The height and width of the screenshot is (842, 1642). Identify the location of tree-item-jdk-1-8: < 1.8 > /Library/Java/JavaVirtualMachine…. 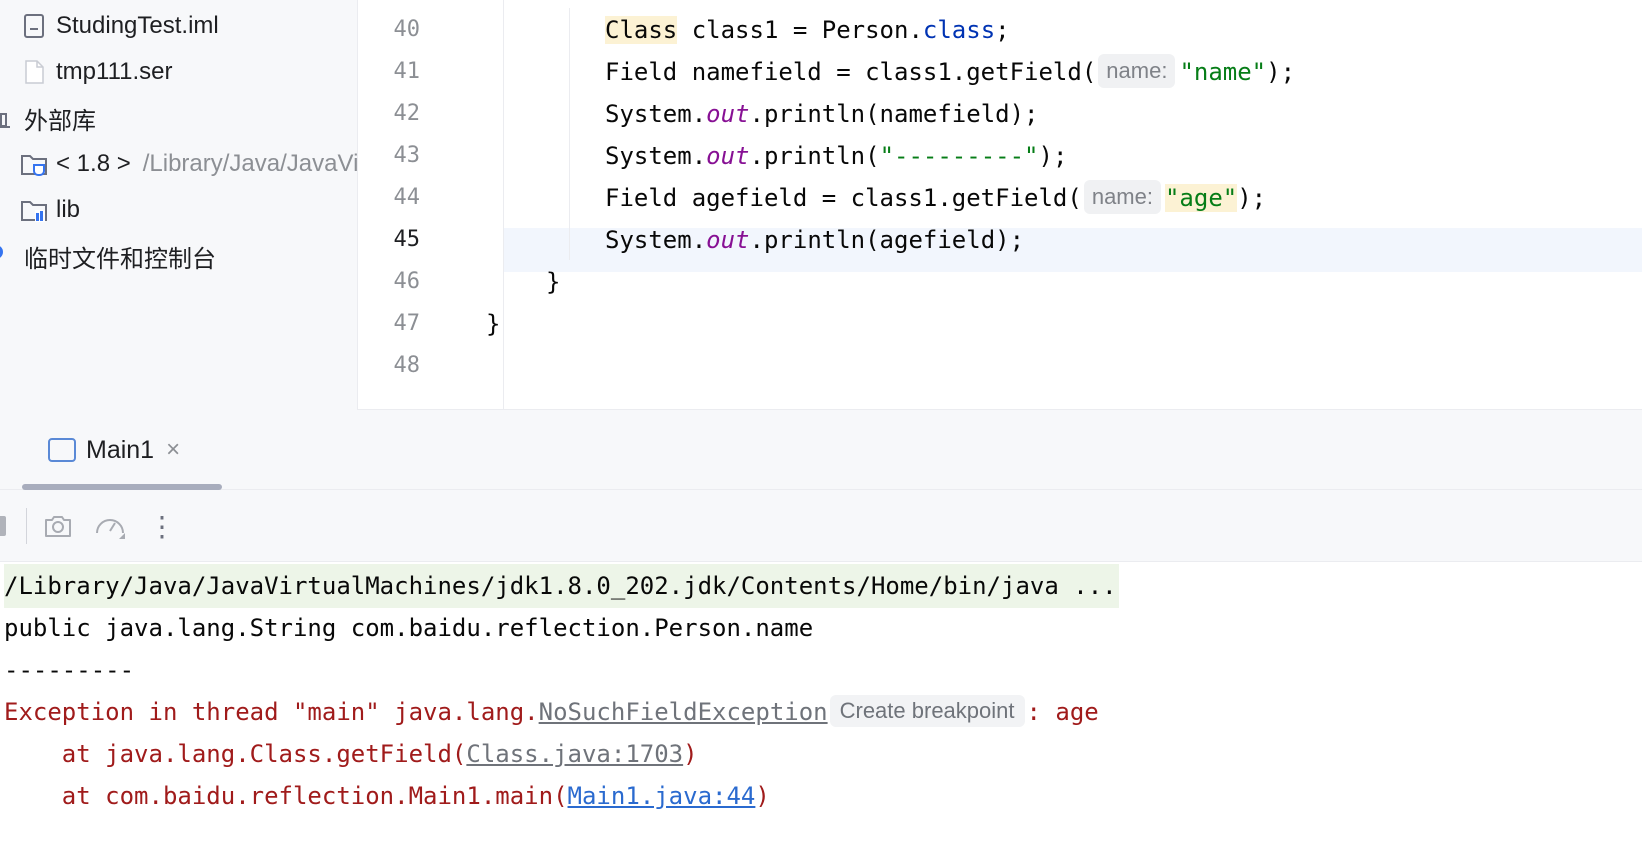
(189, 164).